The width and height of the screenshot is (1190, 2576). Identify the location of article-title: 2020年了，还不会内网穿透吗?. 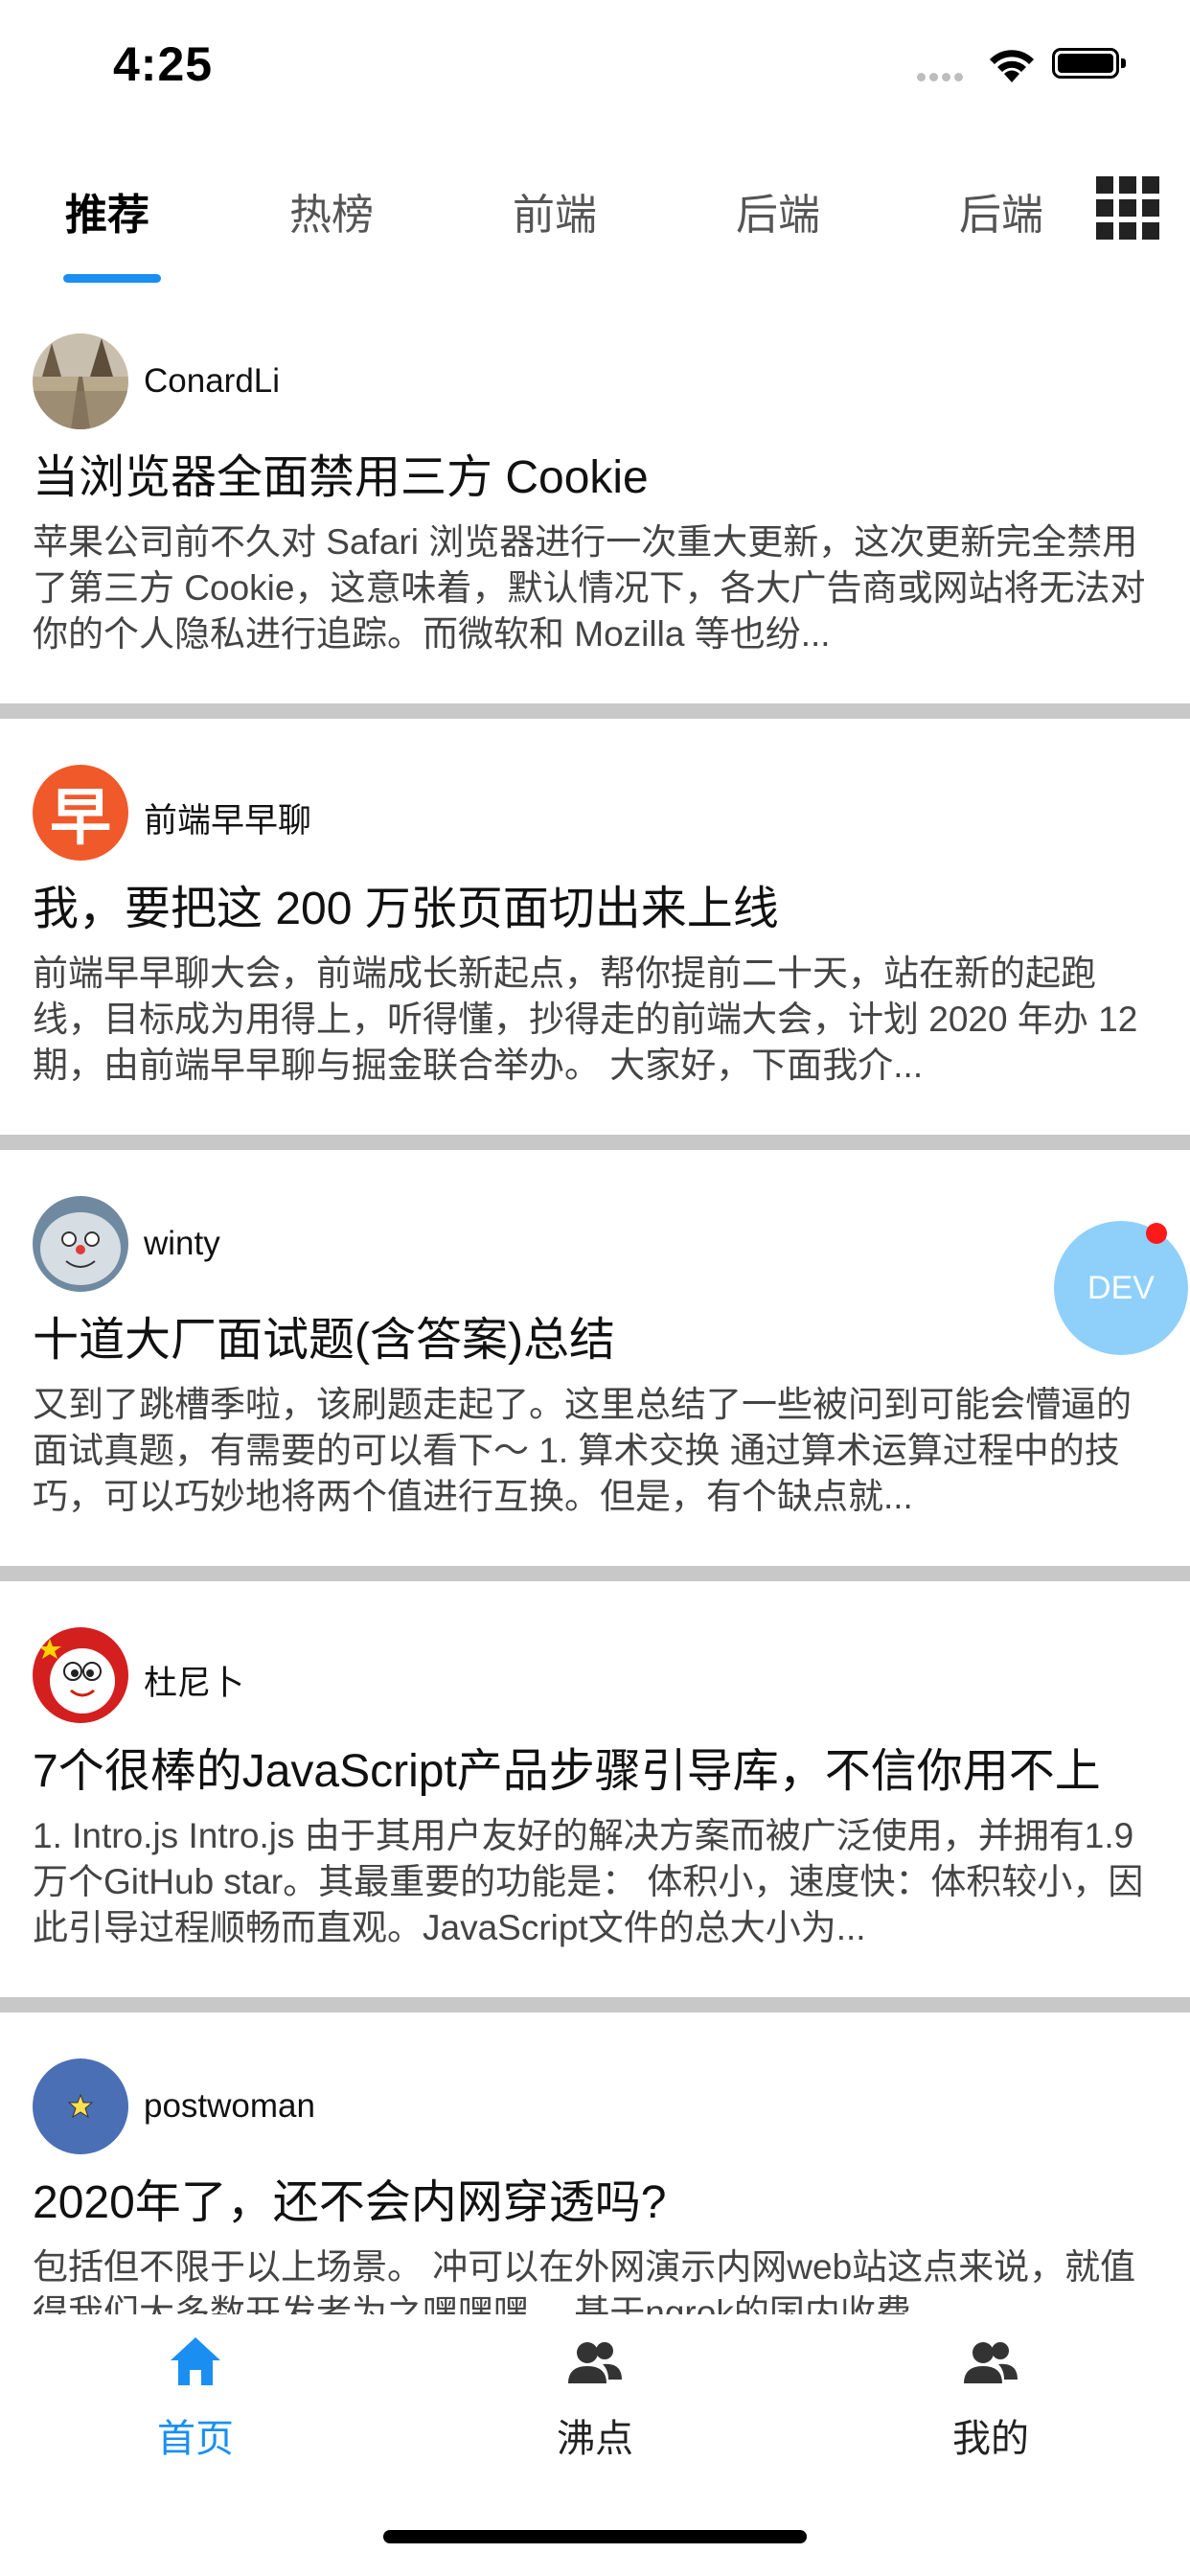
(350, 2197).